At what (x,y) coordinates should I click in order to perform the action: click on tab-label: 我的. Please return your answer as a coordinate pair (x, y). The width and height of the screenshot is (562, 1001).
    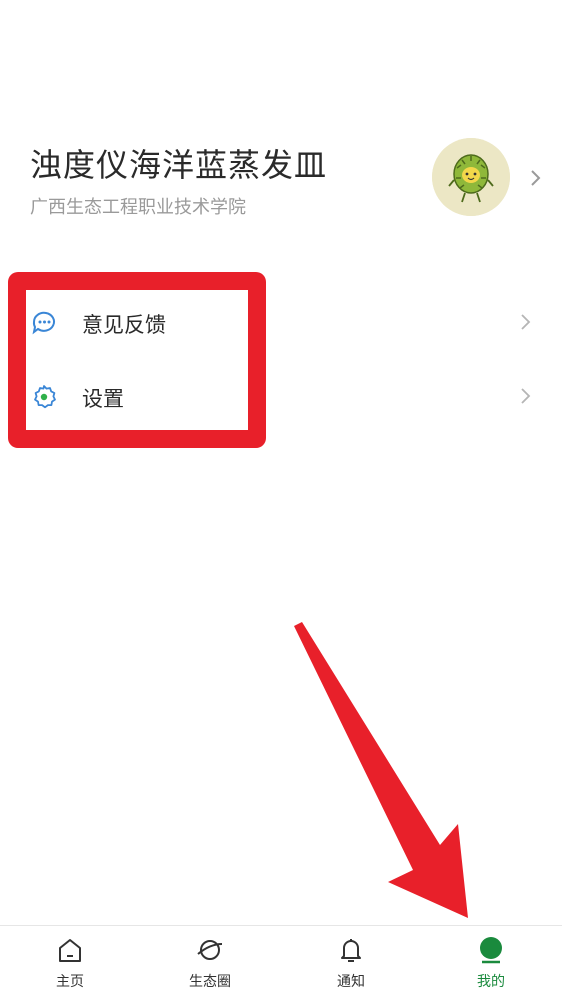
    Looking at the image, I should click on (491, 982).